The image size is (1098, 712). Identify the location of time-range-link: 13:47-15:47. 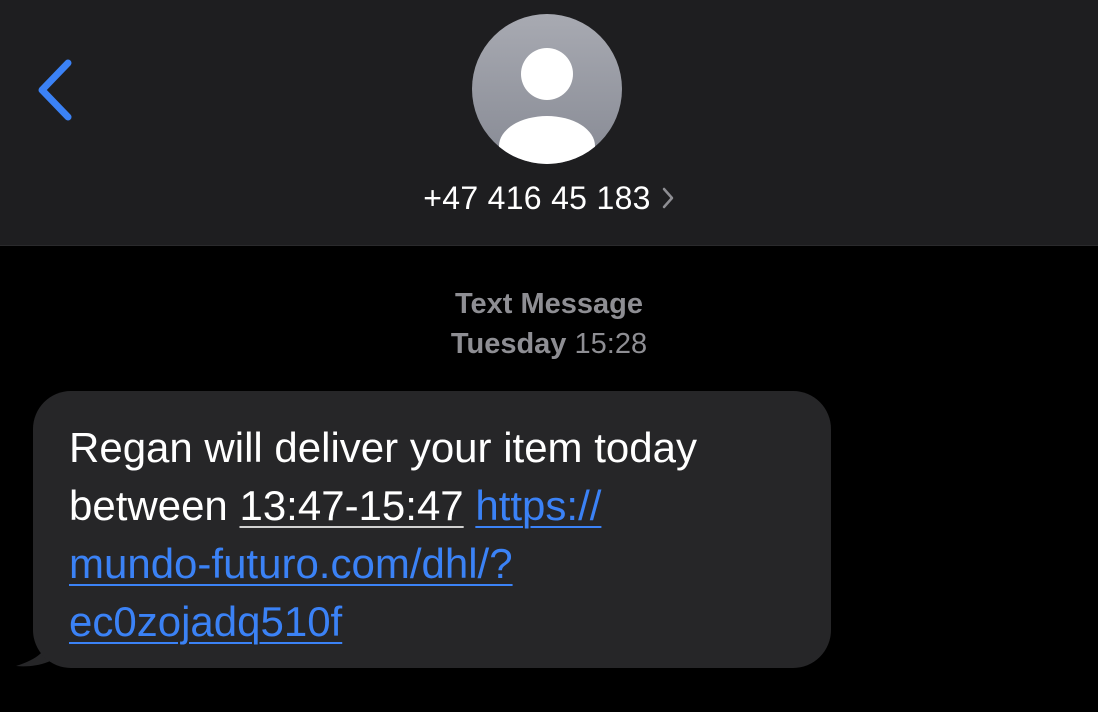
(351, 505).